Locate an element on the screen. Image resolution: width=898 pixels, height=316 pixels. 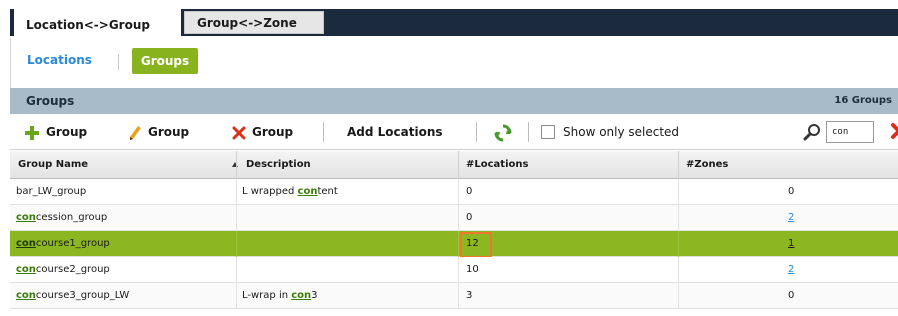
edit-group-label: Group is located at coordinates (169, 132).